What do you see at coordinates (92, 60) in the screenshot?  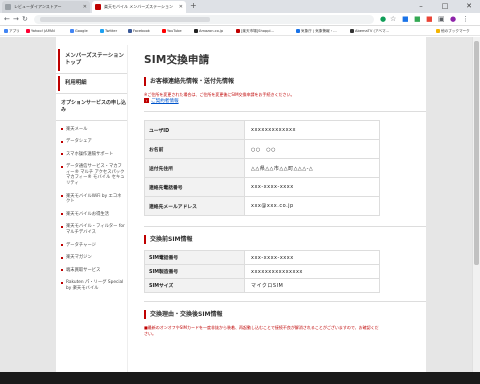 I see `sidebar-link-members-top: メンバーズステーショントップ` at bounding box center [92, 60].